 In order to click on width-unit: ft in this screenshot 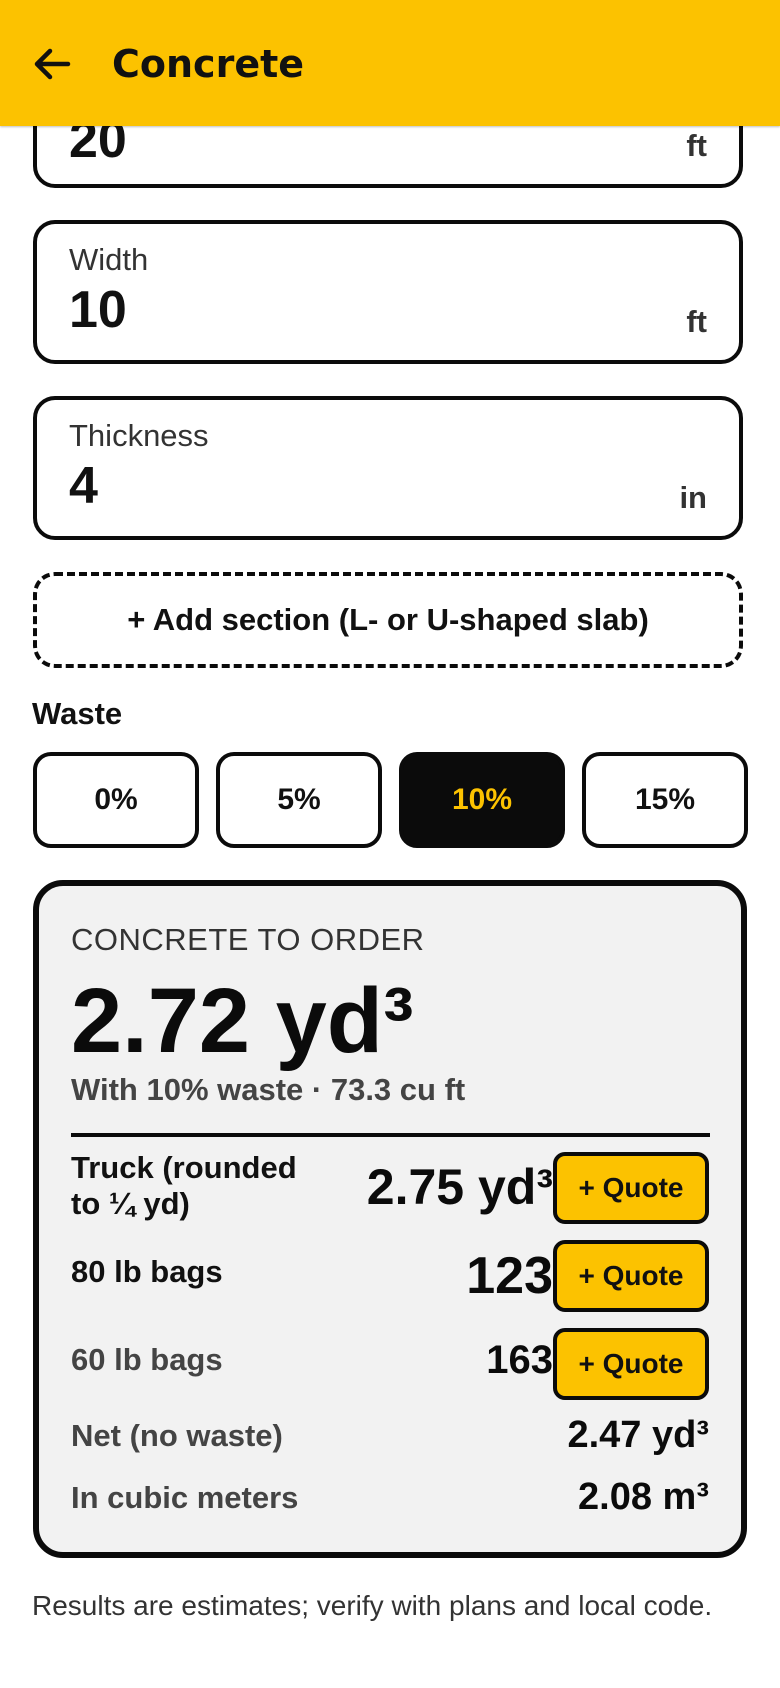, I will do `click(696, 321)`.